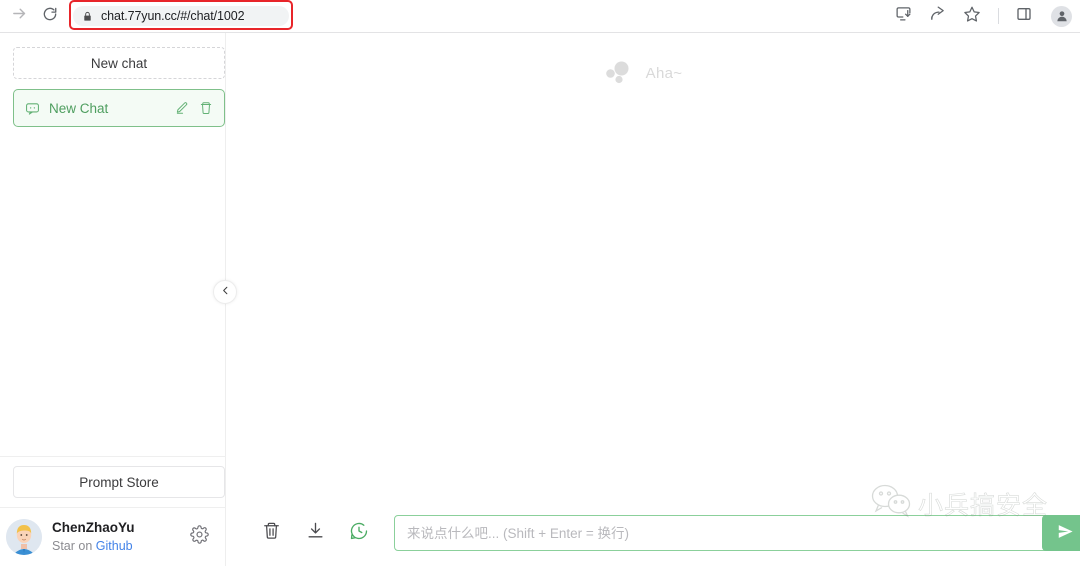 The width and height of the screenshot is (1080, 566). Describe the element at coordinates (1065, 533) in the screenshot. I see `send-icon` at that location.